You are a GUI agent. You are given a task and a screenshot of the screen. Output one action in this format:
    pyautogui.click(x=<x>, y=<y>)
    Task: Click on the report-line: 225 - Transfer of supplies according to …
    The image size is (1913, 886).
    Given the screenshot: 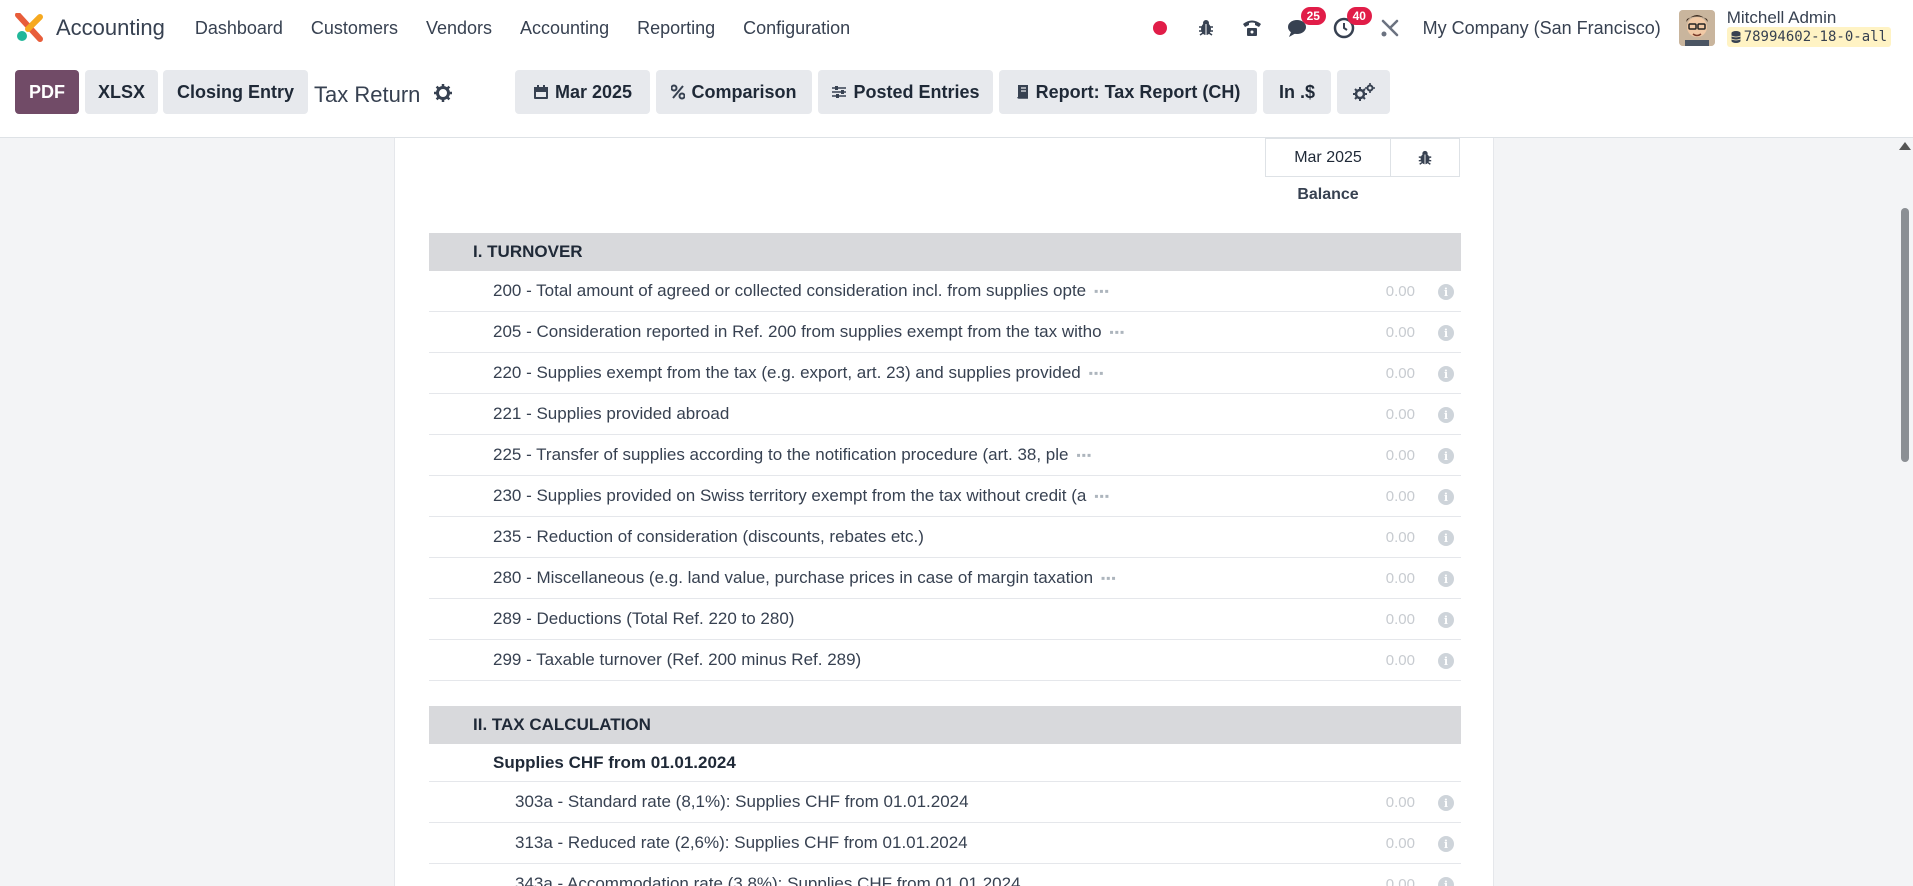 What is the action you would take?
    pyautogui.click(x=945, y=455)
    